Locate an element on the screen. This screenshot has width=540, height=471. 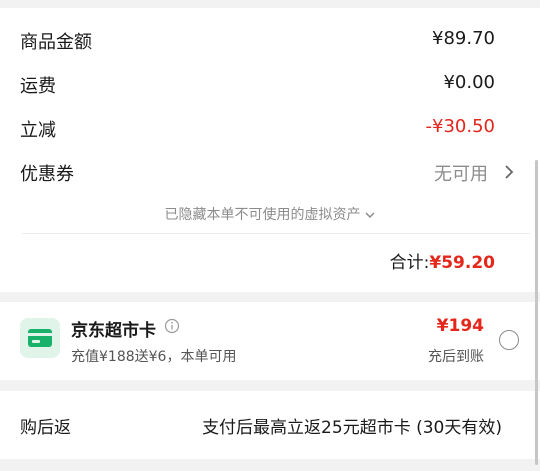
rebate-value: 支付后最高立返25元超市卡 (30天有效) is located at coordinates (352, 428).